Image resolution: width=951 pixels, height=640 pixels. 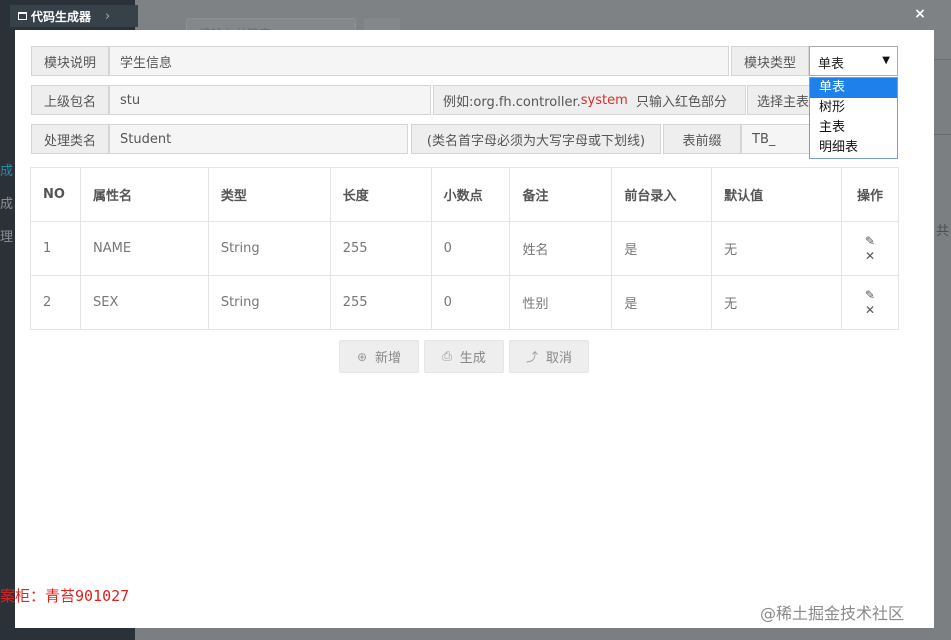 I want to click on header-actions: 操作, so click(x=870, y=194).